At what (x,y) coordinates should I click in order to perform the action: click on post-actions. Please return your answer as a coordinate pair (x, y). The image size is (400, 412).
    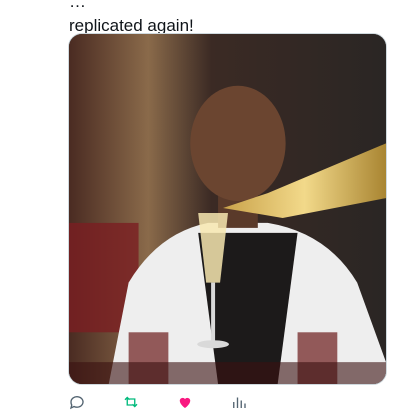
    Looking at the image, I should click on (228, 402).